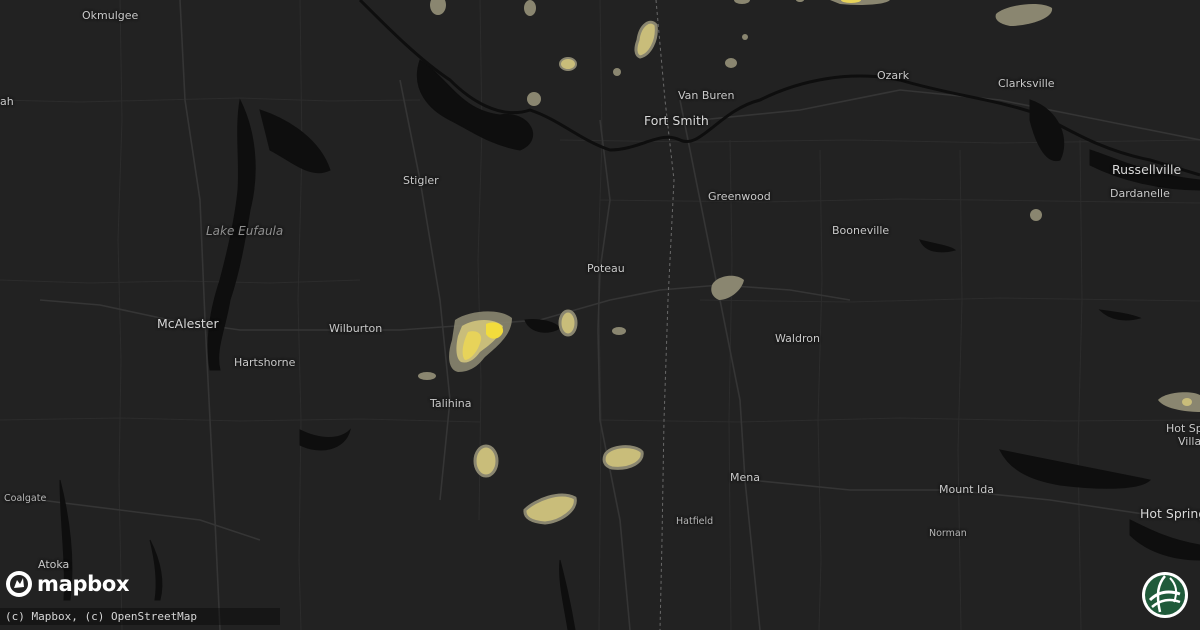 This screenshot has height=630, width=1200. What do you see at coordinates (1170, 513) in the screenshot?
I see `label-hot-spring: Hot Spring` at bounding box center [1170, 513].